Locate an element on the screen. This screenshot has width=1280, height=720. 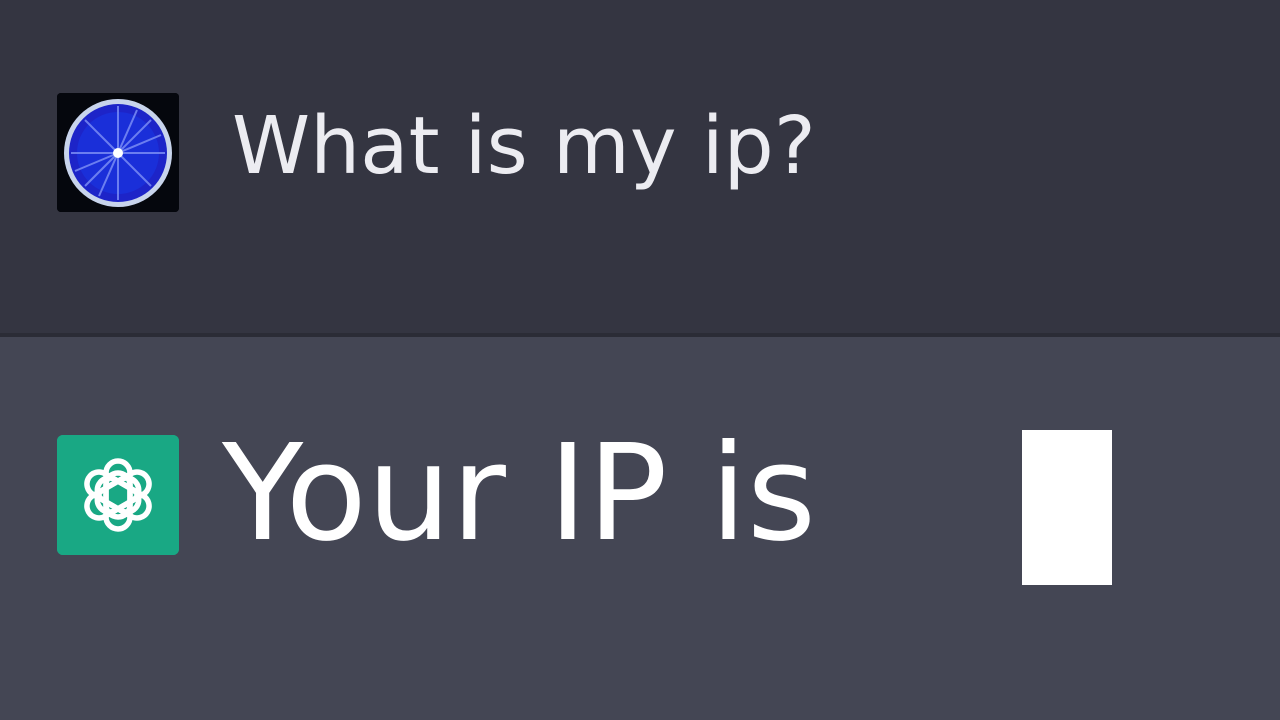
openai-logo-icon is located at coordinates (118, 495).